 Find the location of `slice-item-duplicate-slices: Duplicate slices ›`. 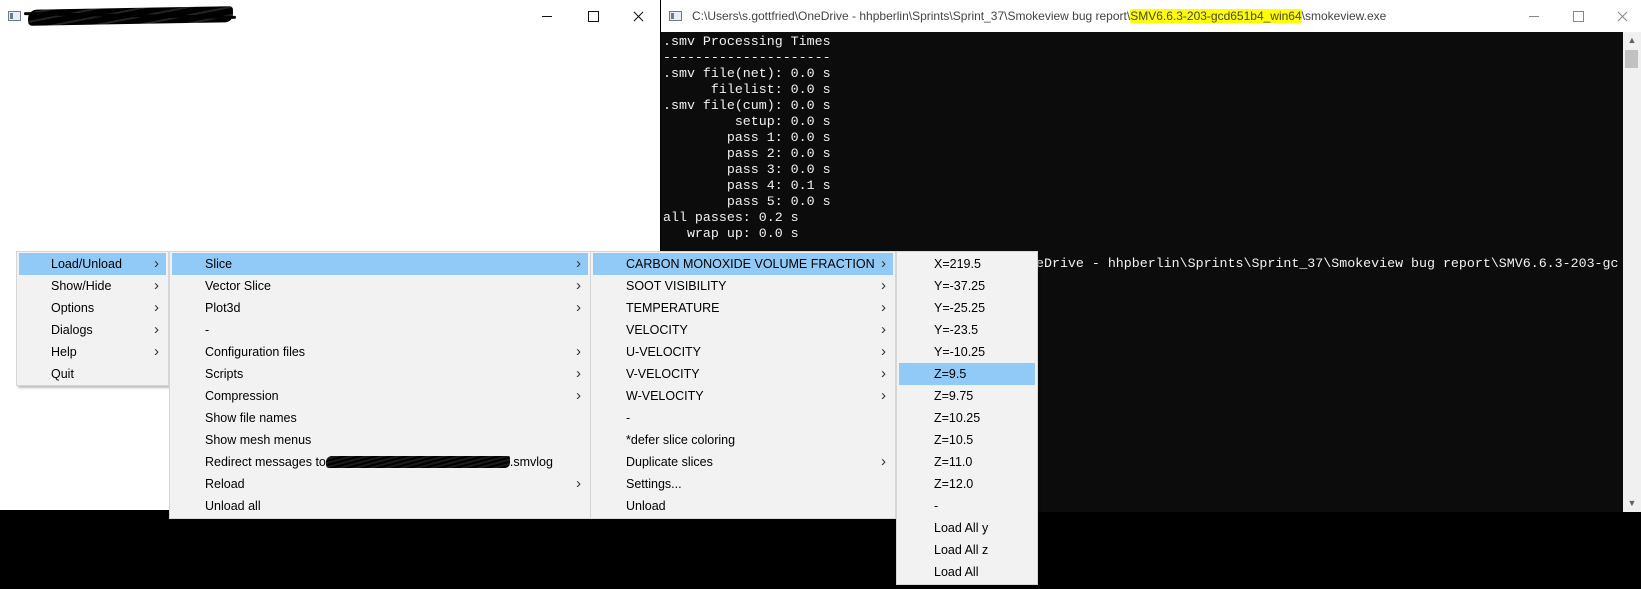

slice-item-duplicate-slices: Duplicate slices › is located at coordinates (743, 462).